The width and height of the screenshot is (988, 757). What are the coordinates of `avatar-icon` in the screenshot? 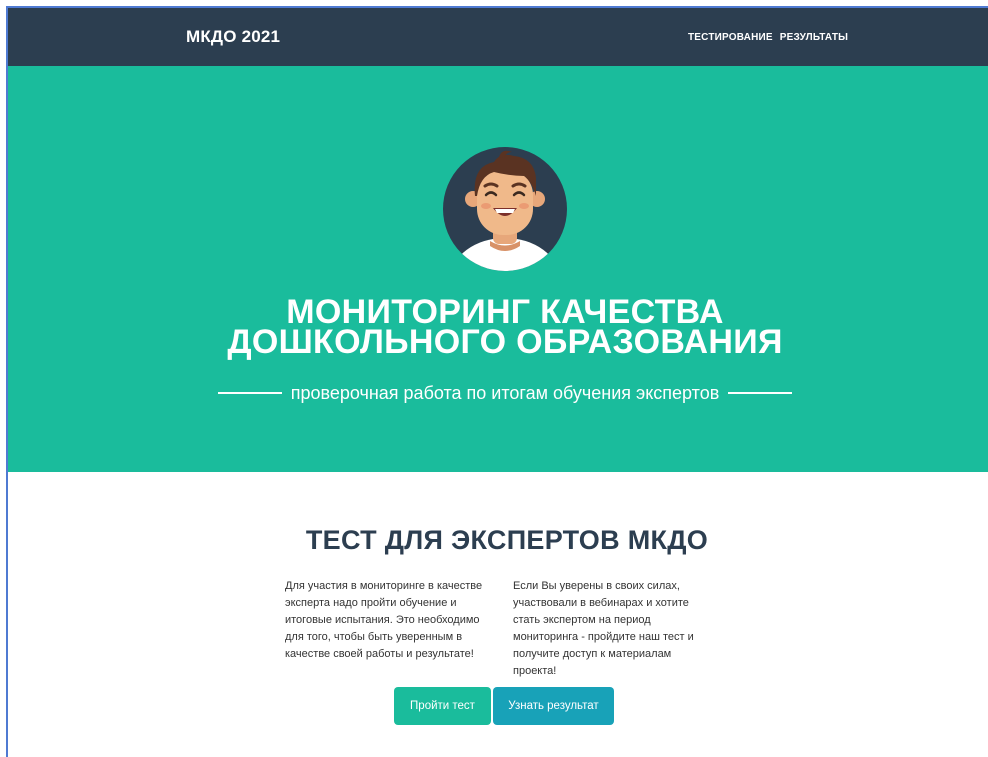 It's located at (505, 209).